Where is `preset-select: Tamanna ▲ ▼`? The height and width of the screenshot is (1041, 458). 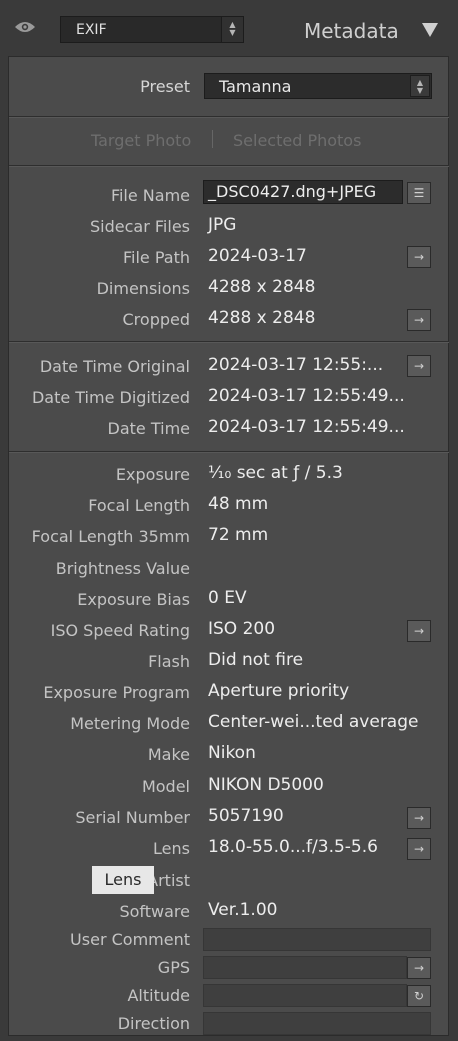 preset-select: Tamanna ▲ ▼ is located at coordinates (318, 86).